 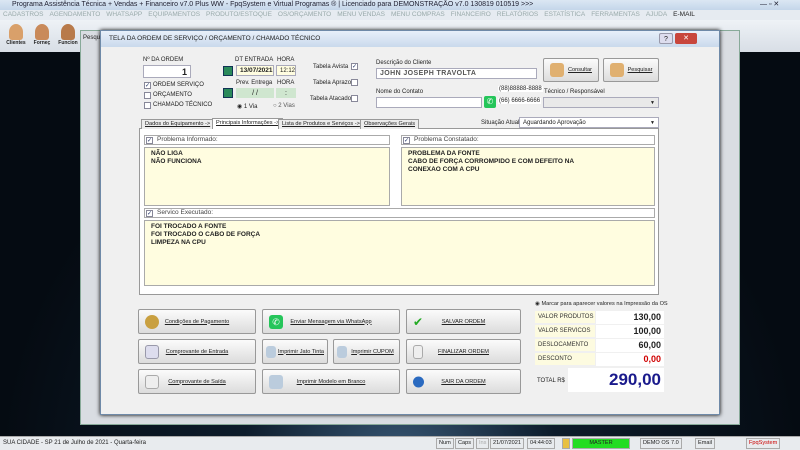 I want to click on button-label: Pesquisar, so click(x=640, y=70).